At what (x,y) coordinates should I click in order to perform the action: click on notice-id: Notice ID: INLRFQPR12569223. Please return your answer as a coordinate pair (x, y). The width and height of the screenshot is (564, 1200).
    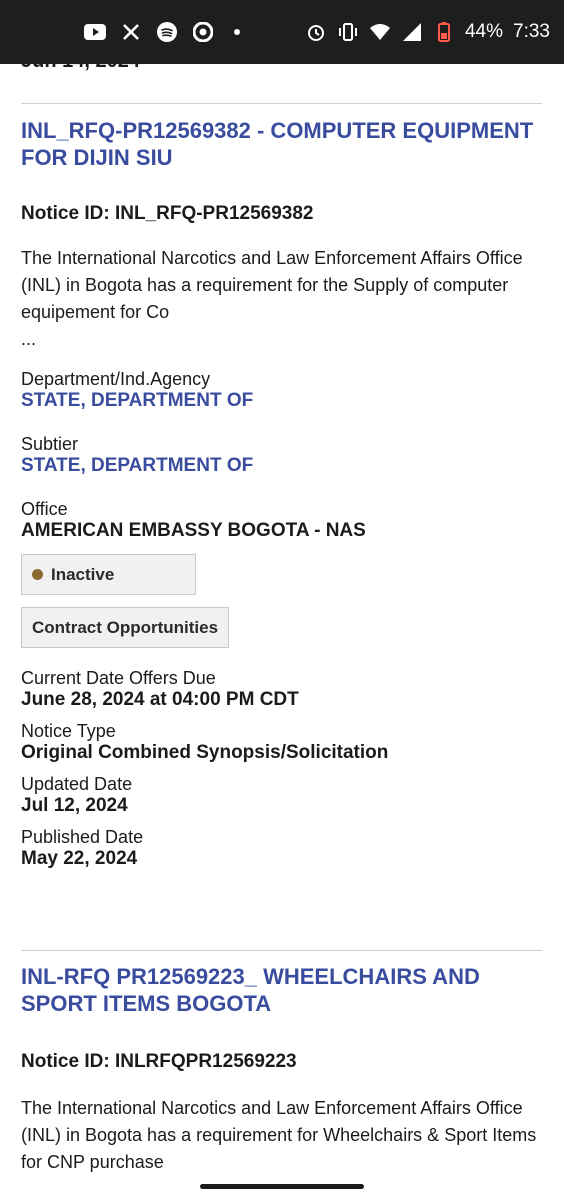
    Looking at the image, I should click on (159, 1061).